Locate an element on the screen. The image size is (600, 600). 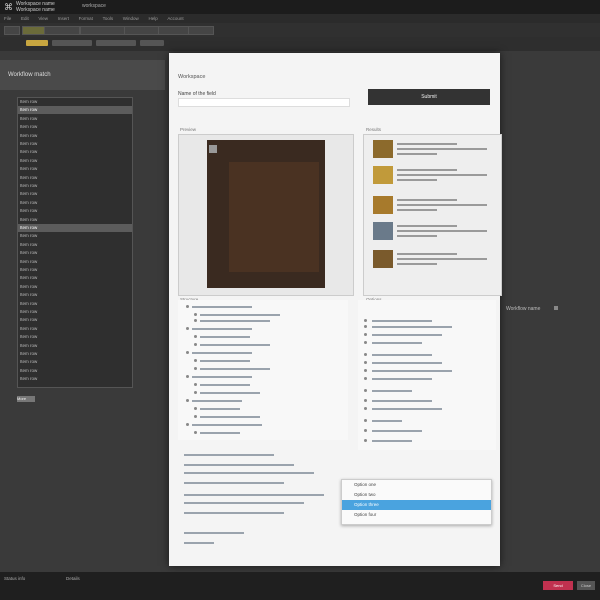
dropdown-option: Option two is located at coordinates (416, 495).